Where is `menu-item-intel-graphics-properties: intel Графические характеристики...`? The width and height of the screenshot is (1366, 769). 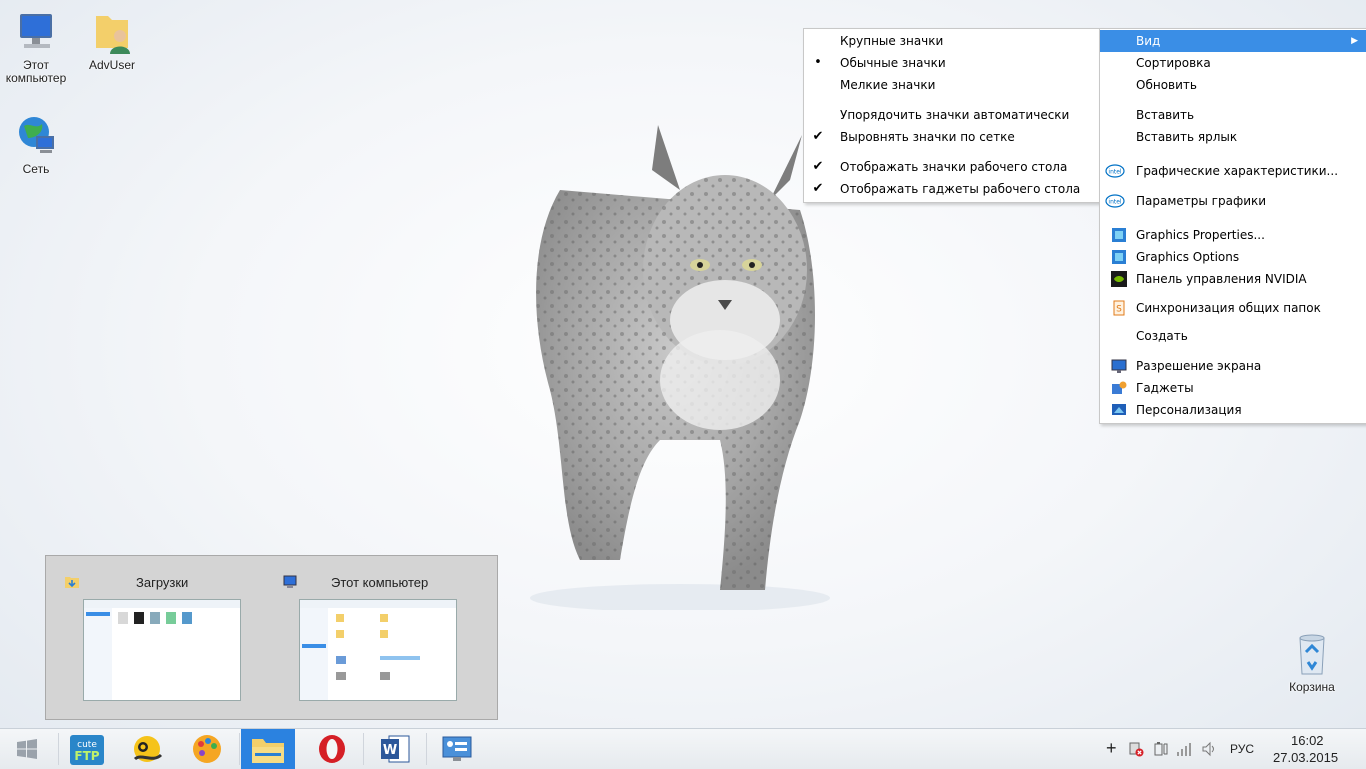 menu-item-intel-graphics-properties: intel Графические характеристики... is located at coordinates (1233, 171).